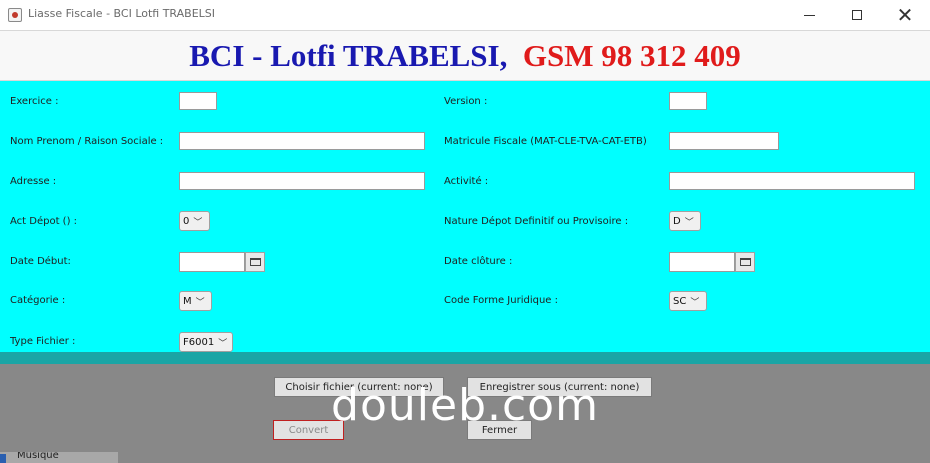 The width and height of the screenshot is (930, 463). What do you see at coordinates (466, 101) in the screenshot?
I see `version-label: Version :` at bounding box center [466, 101].